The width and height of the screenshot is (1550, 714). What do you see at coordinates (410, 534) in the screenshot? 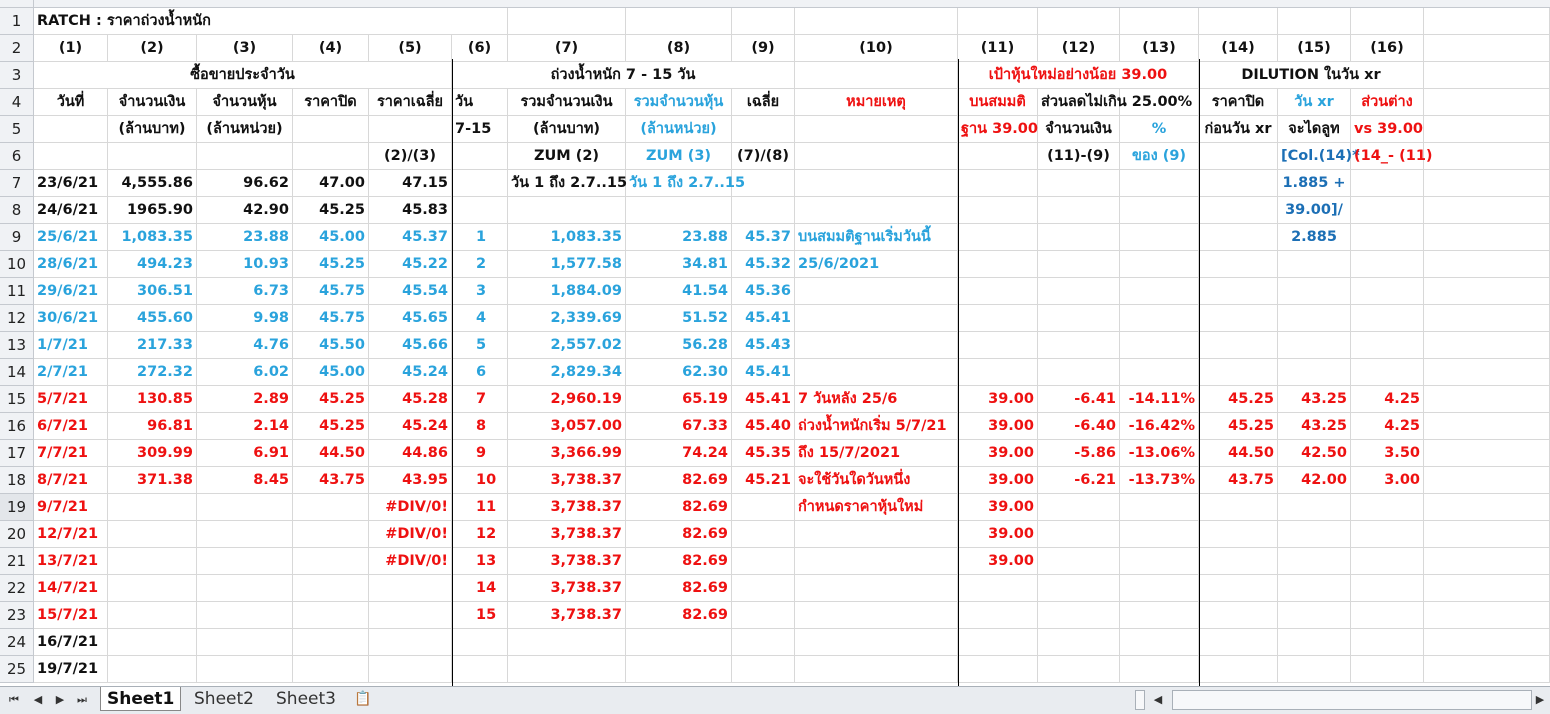
I see `cell-e: #DIV/0!` at bounding box center [410, 534].